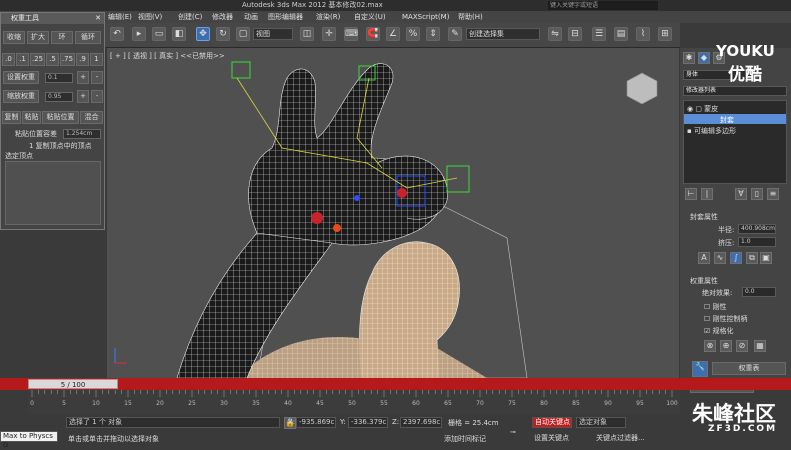 The image size is (791, 450). What do you see at coordinates (413, 34) in the screenshot?
I see `percent-snap-icon: %` at bounding box center [413, 34].